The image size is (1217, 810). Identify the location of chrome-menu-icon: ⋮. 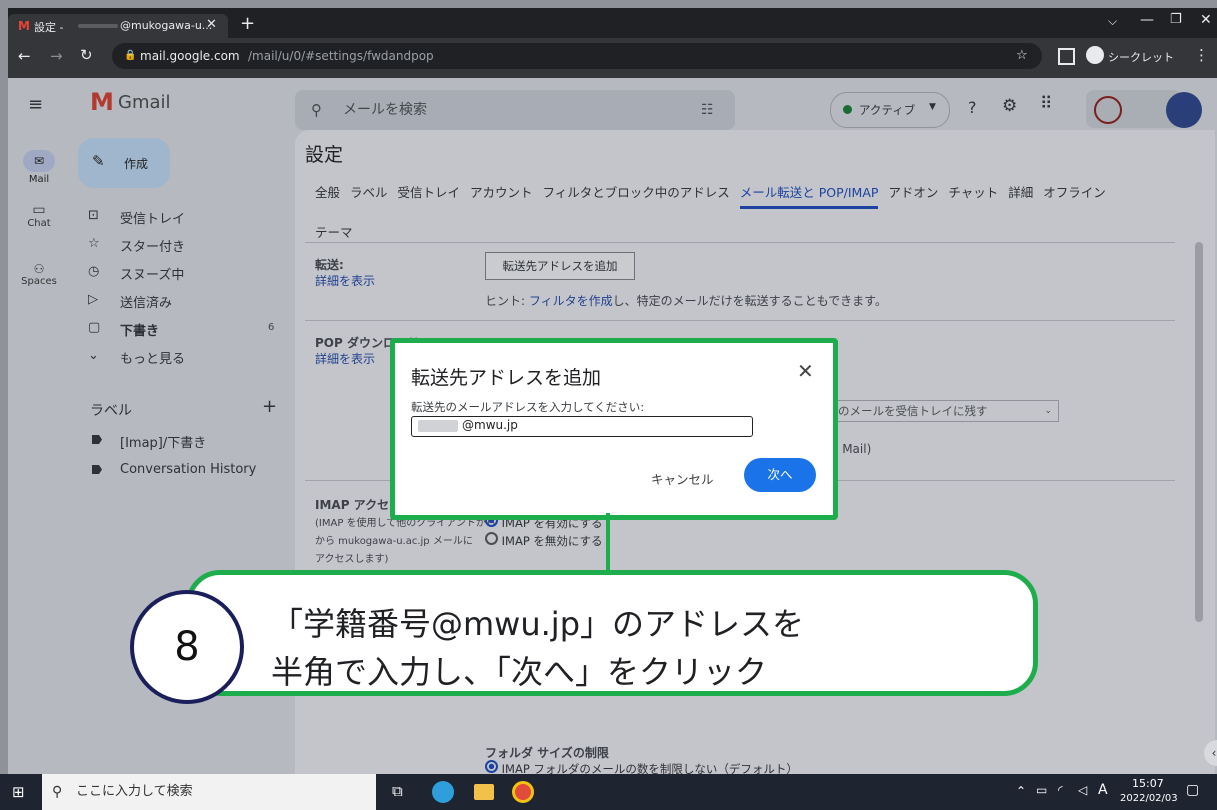
(1201, 55).